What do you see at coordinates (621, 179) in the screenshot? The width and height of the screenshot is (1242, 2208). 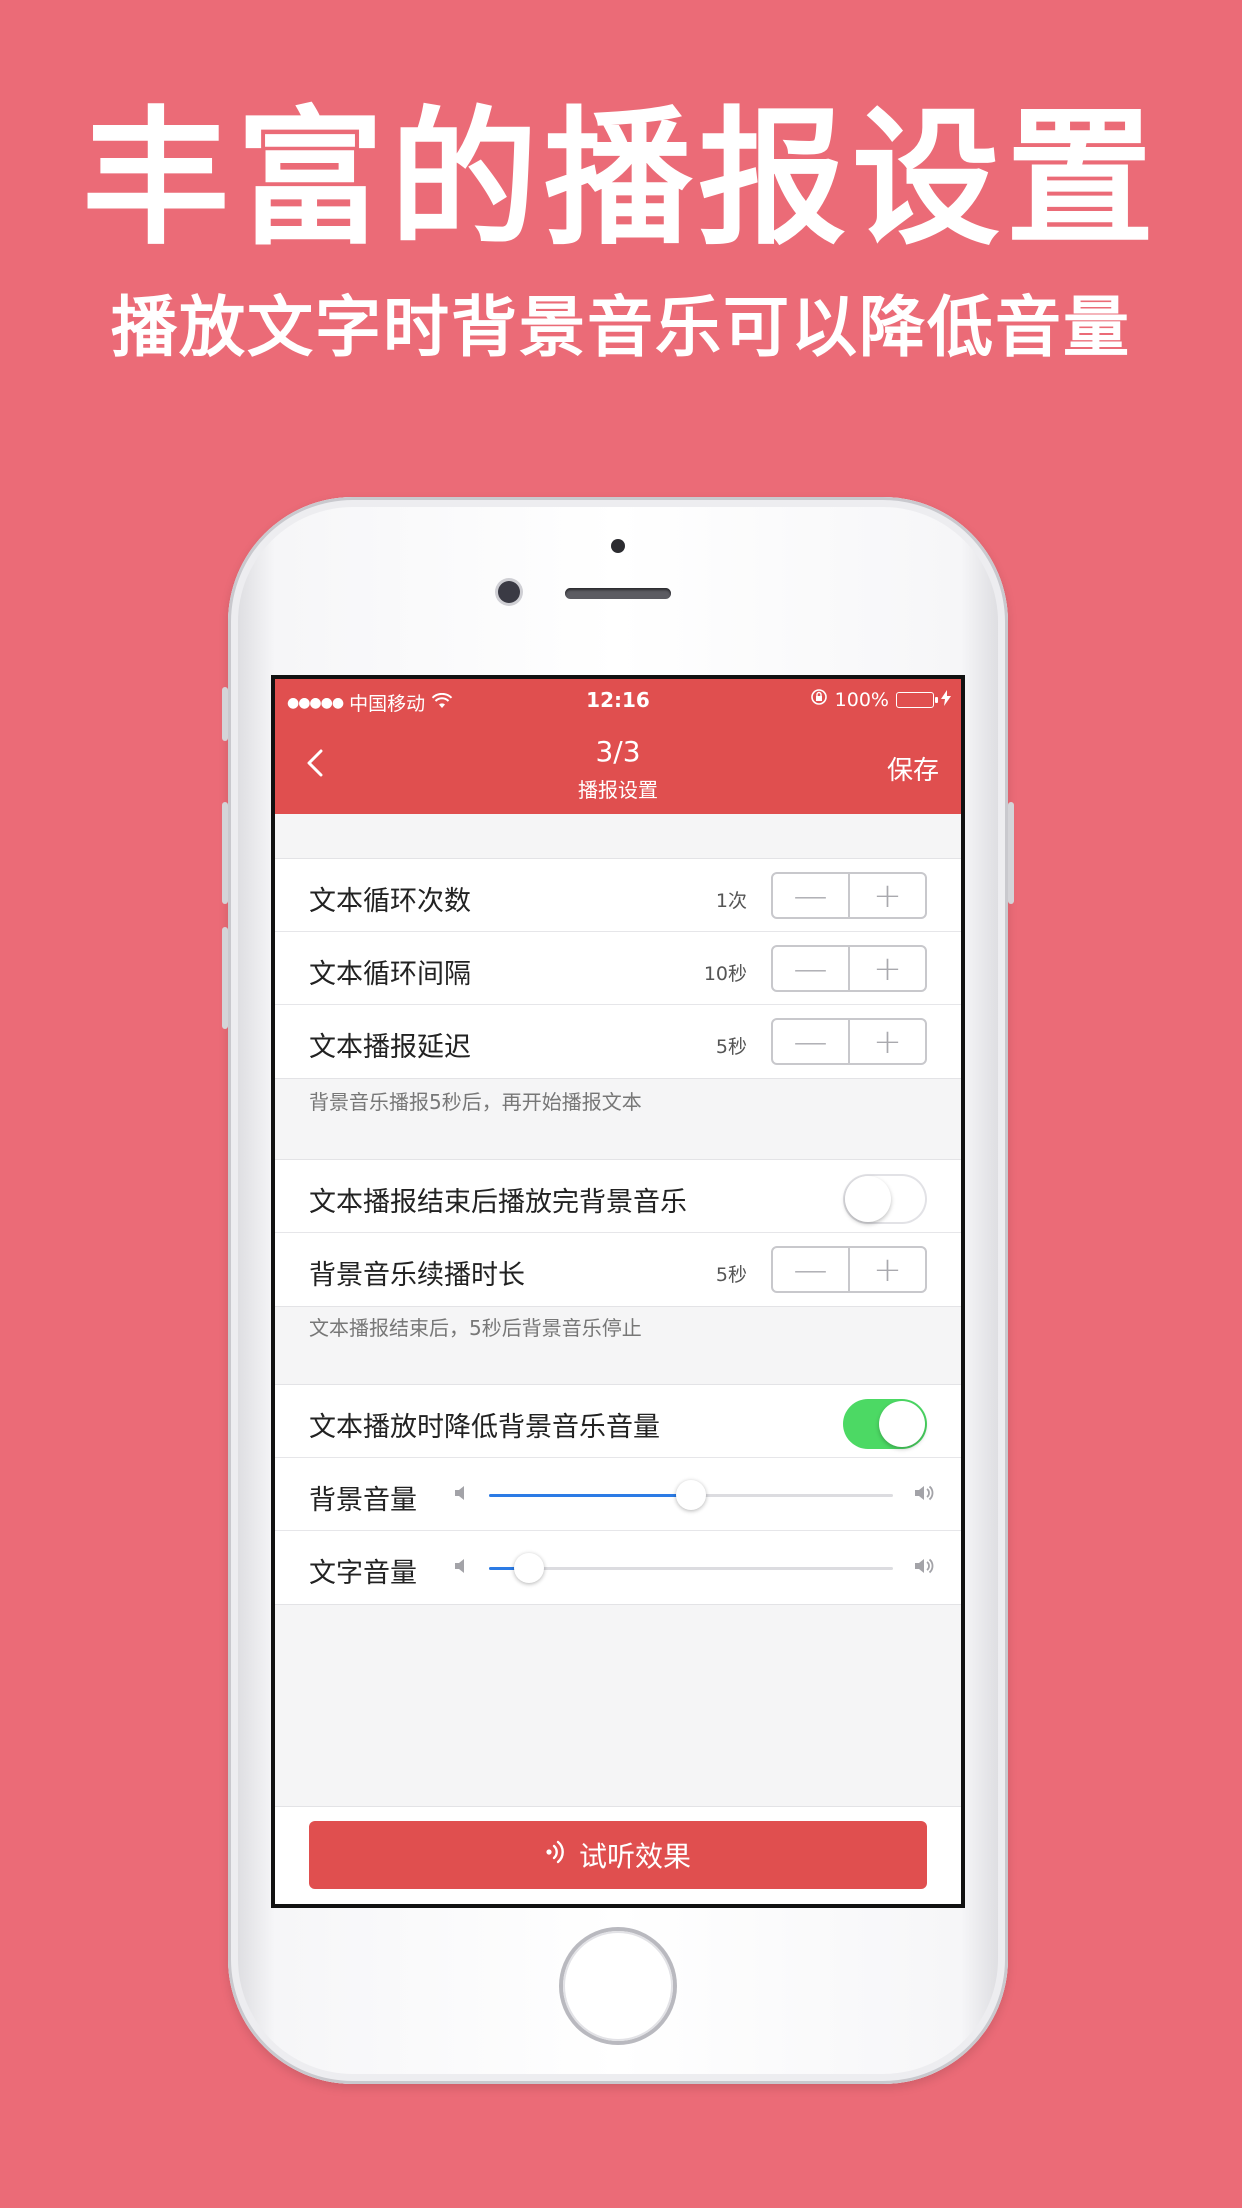 I see `promo-headline: 丰富的播报设置` at bounding box center [621, 179].